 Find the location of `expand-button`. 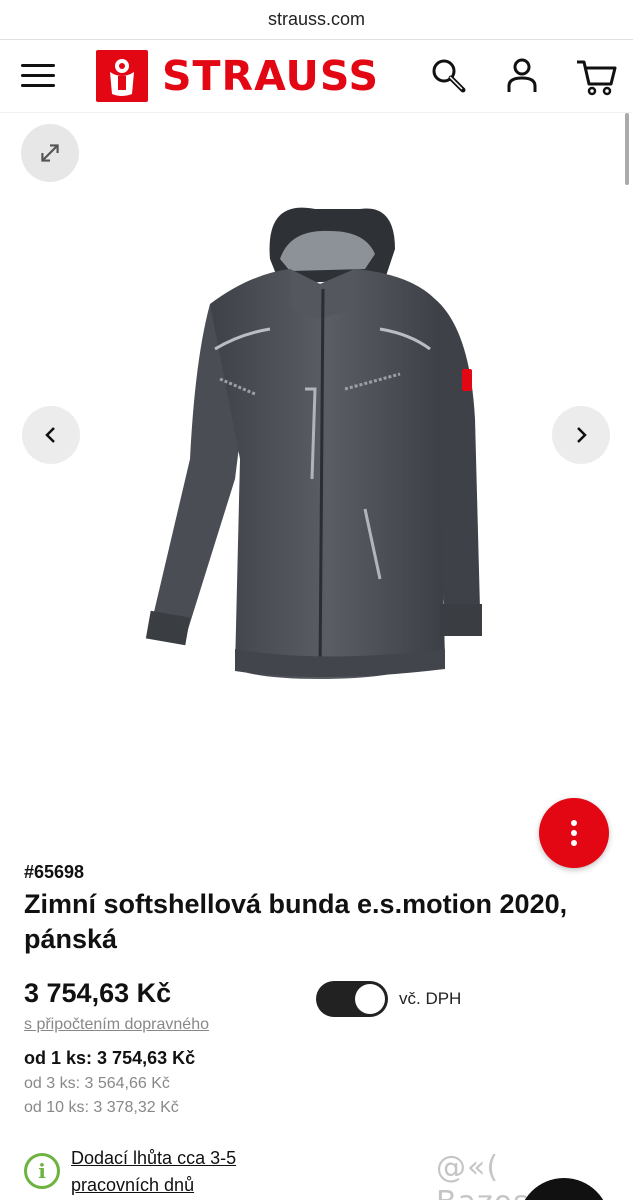

expand-button is located at coordinates (50, 153).